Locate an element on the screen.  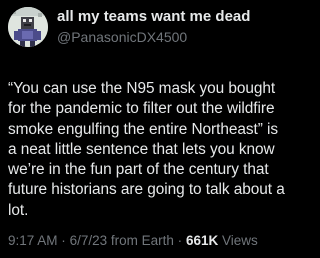
views-label: Views is located at coordinates (239, 240).